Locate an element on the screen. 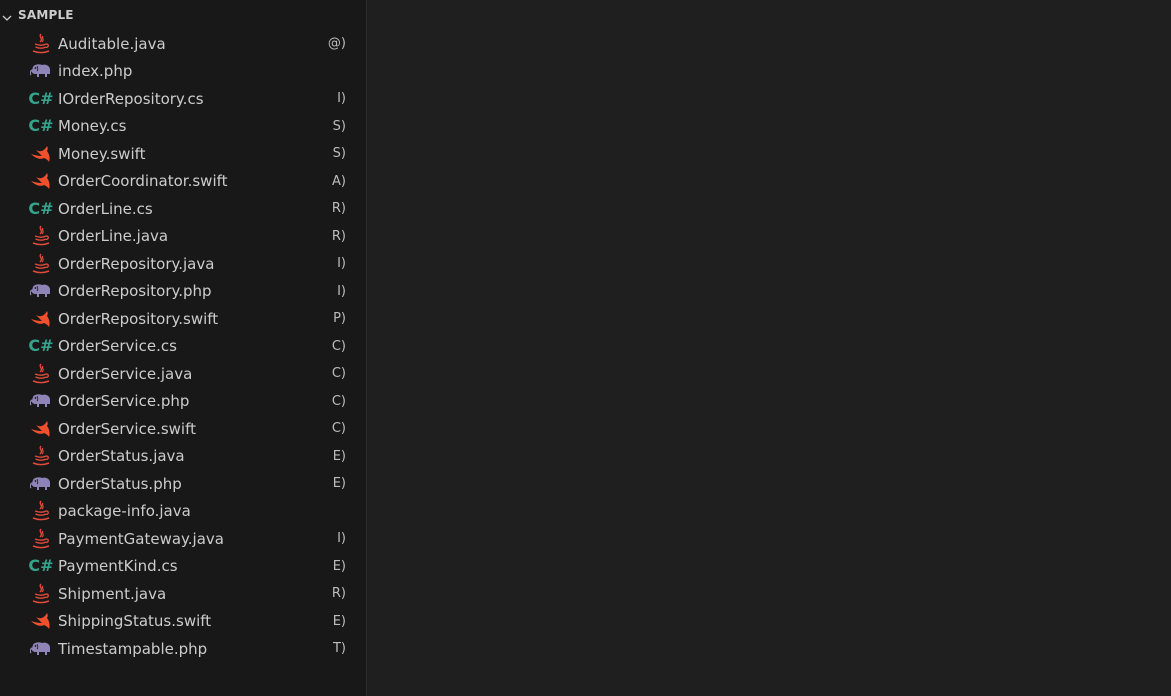 This screenshot has width=1171, height=696. chevron-down-icon is located at coordinates (7, 15).